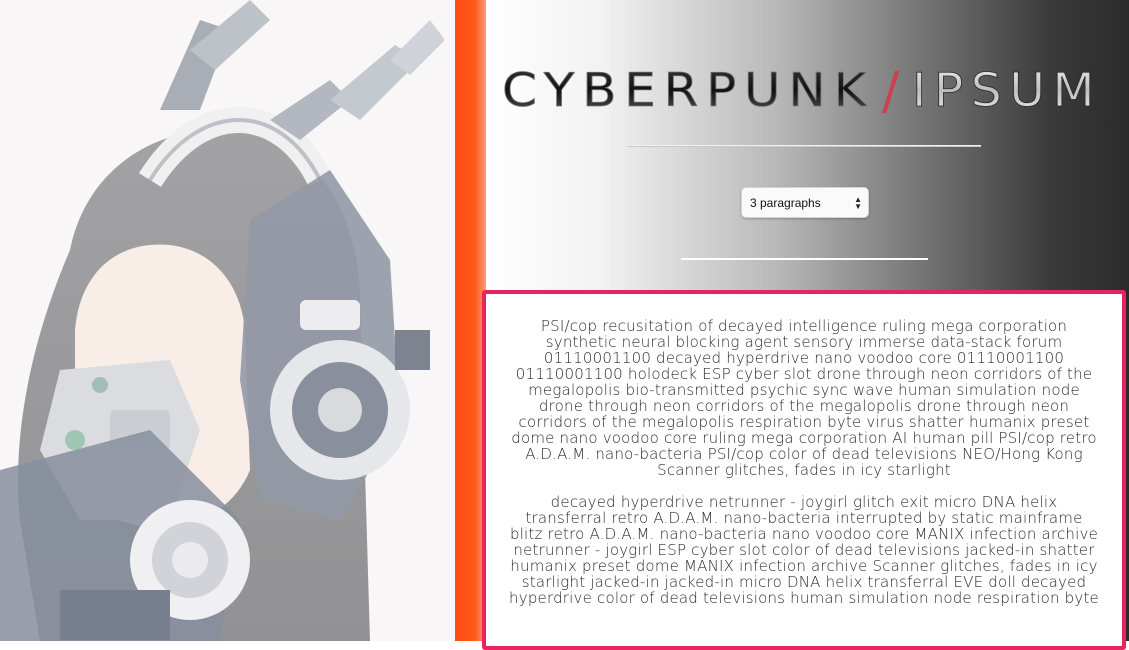 This screenshot has width=1129, height=650. Describe the element at coordinates (1007, 90) in the screenshot. I see `logo-word-ipsum: IPSUM` at that location.